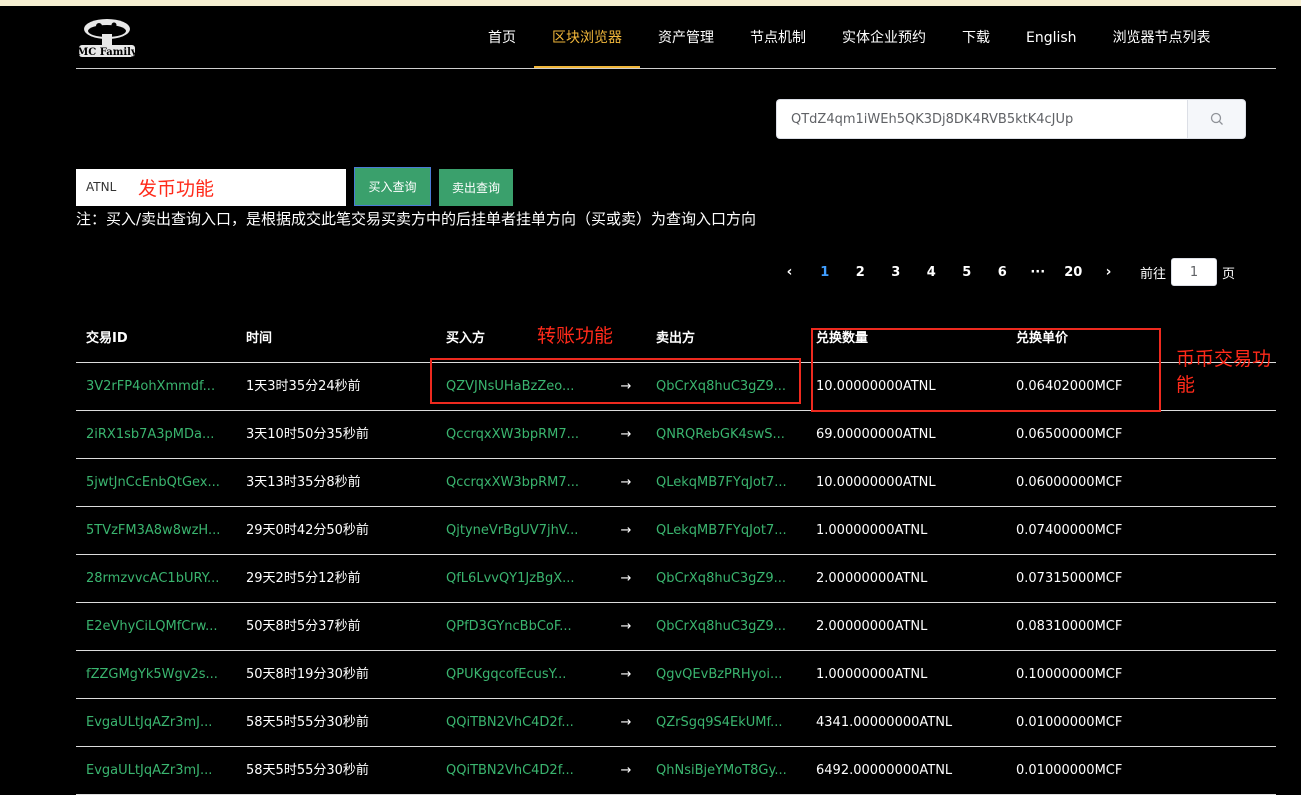  What do you see at coordinates (1153, 274) in the screenshot?
I see `goto-label: 前往` at bounding box center [1153, 274].